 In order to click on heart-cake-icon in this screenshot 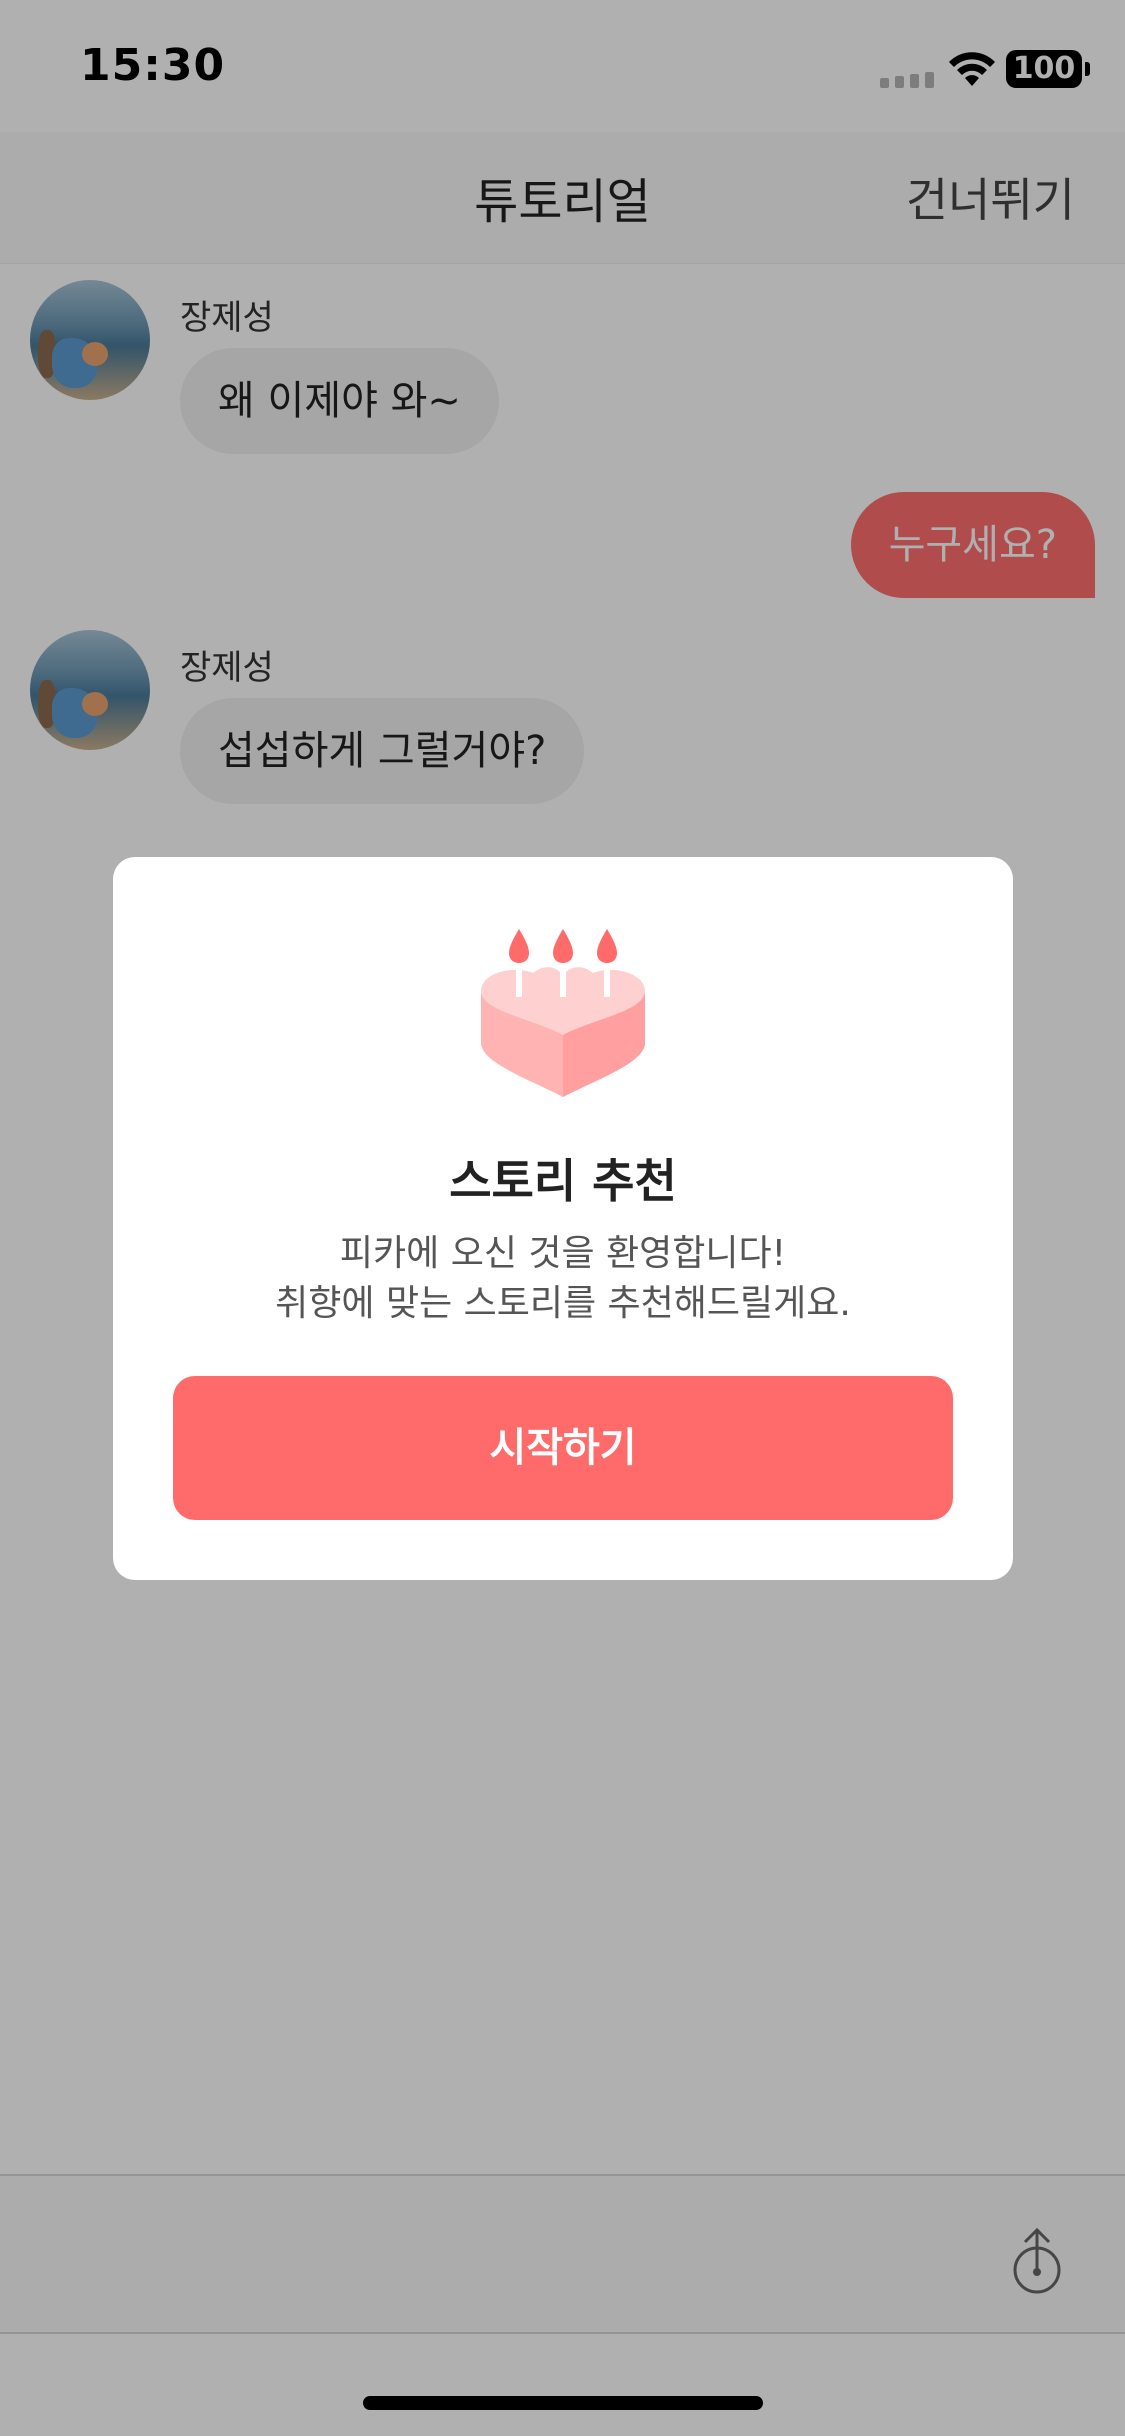, I will do `click(563, 1013)`.